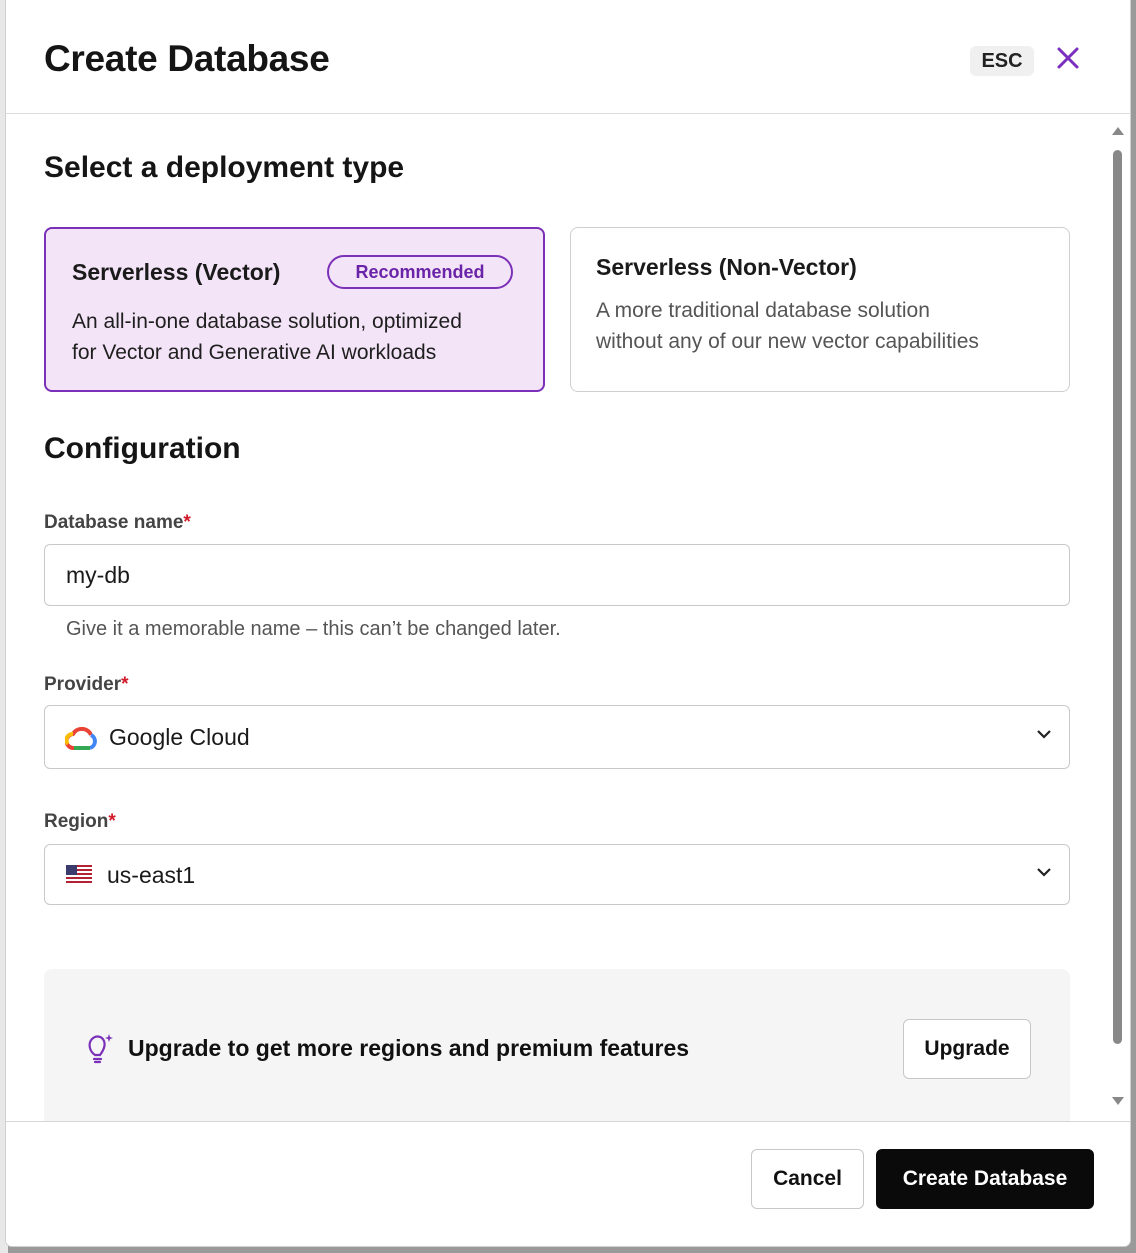 This screenshot has height=1253, width=1136. I want to click on scrollbar, so click(1118, 617).